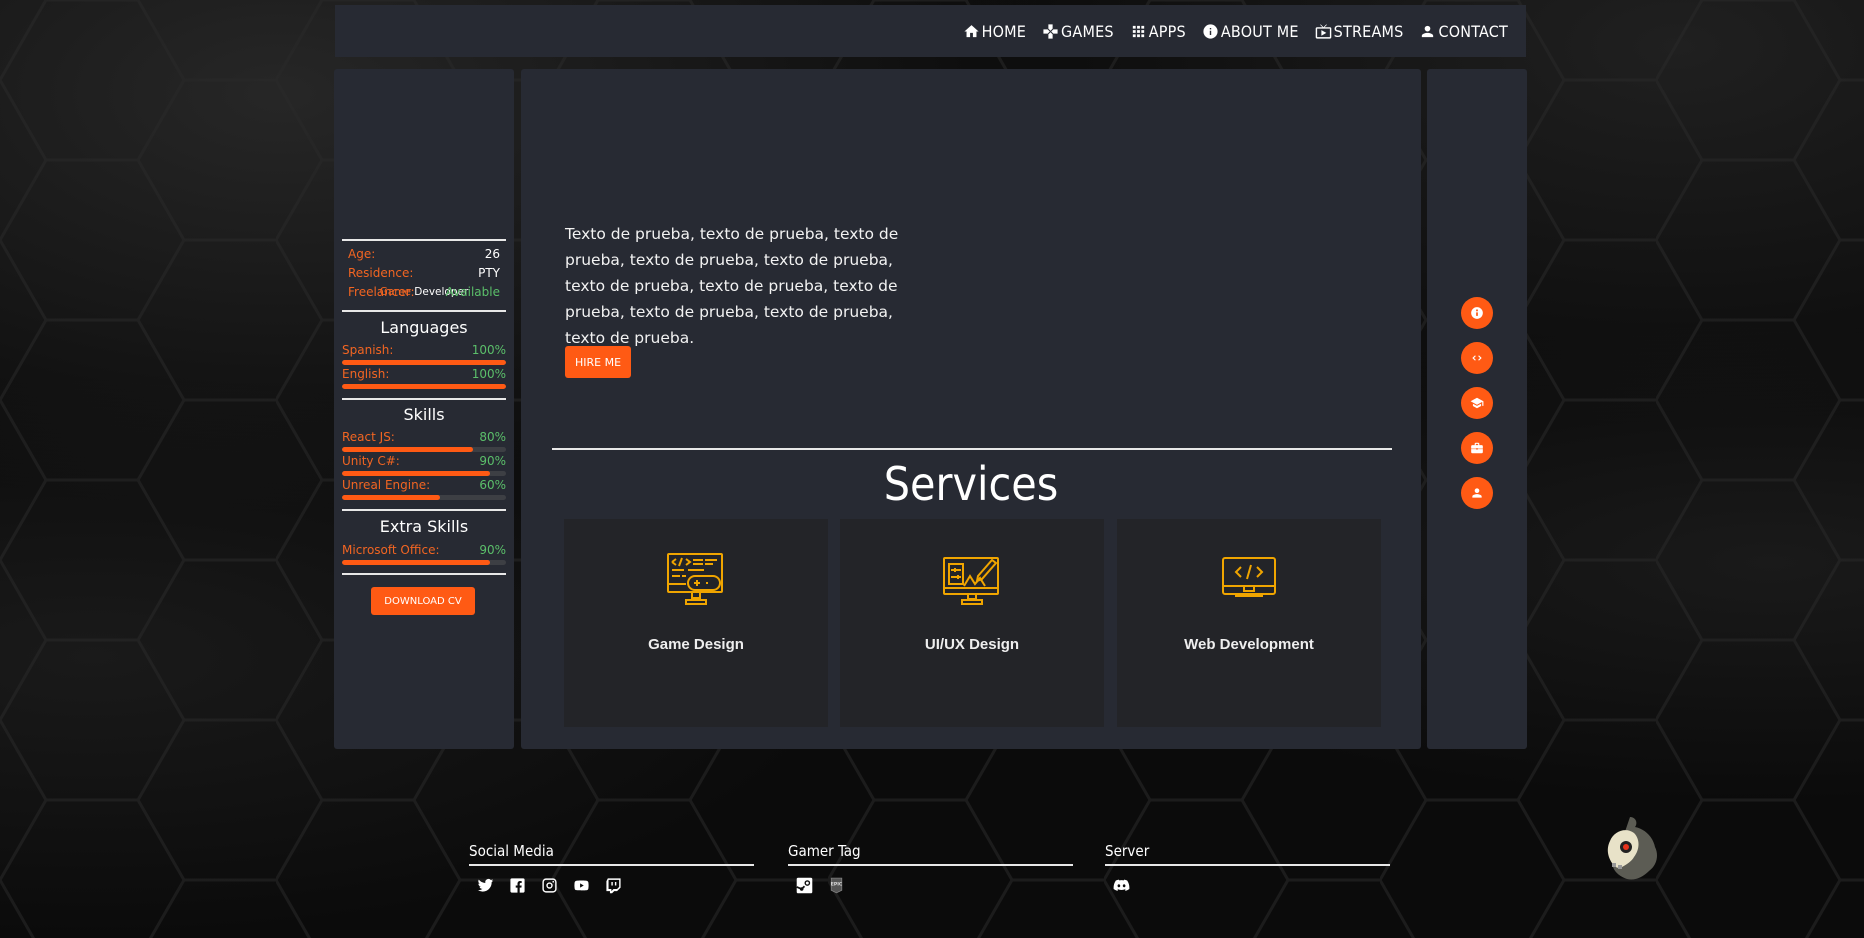 The image size is (1864, 938). I want to click on steam-icon, so click(803, 885).